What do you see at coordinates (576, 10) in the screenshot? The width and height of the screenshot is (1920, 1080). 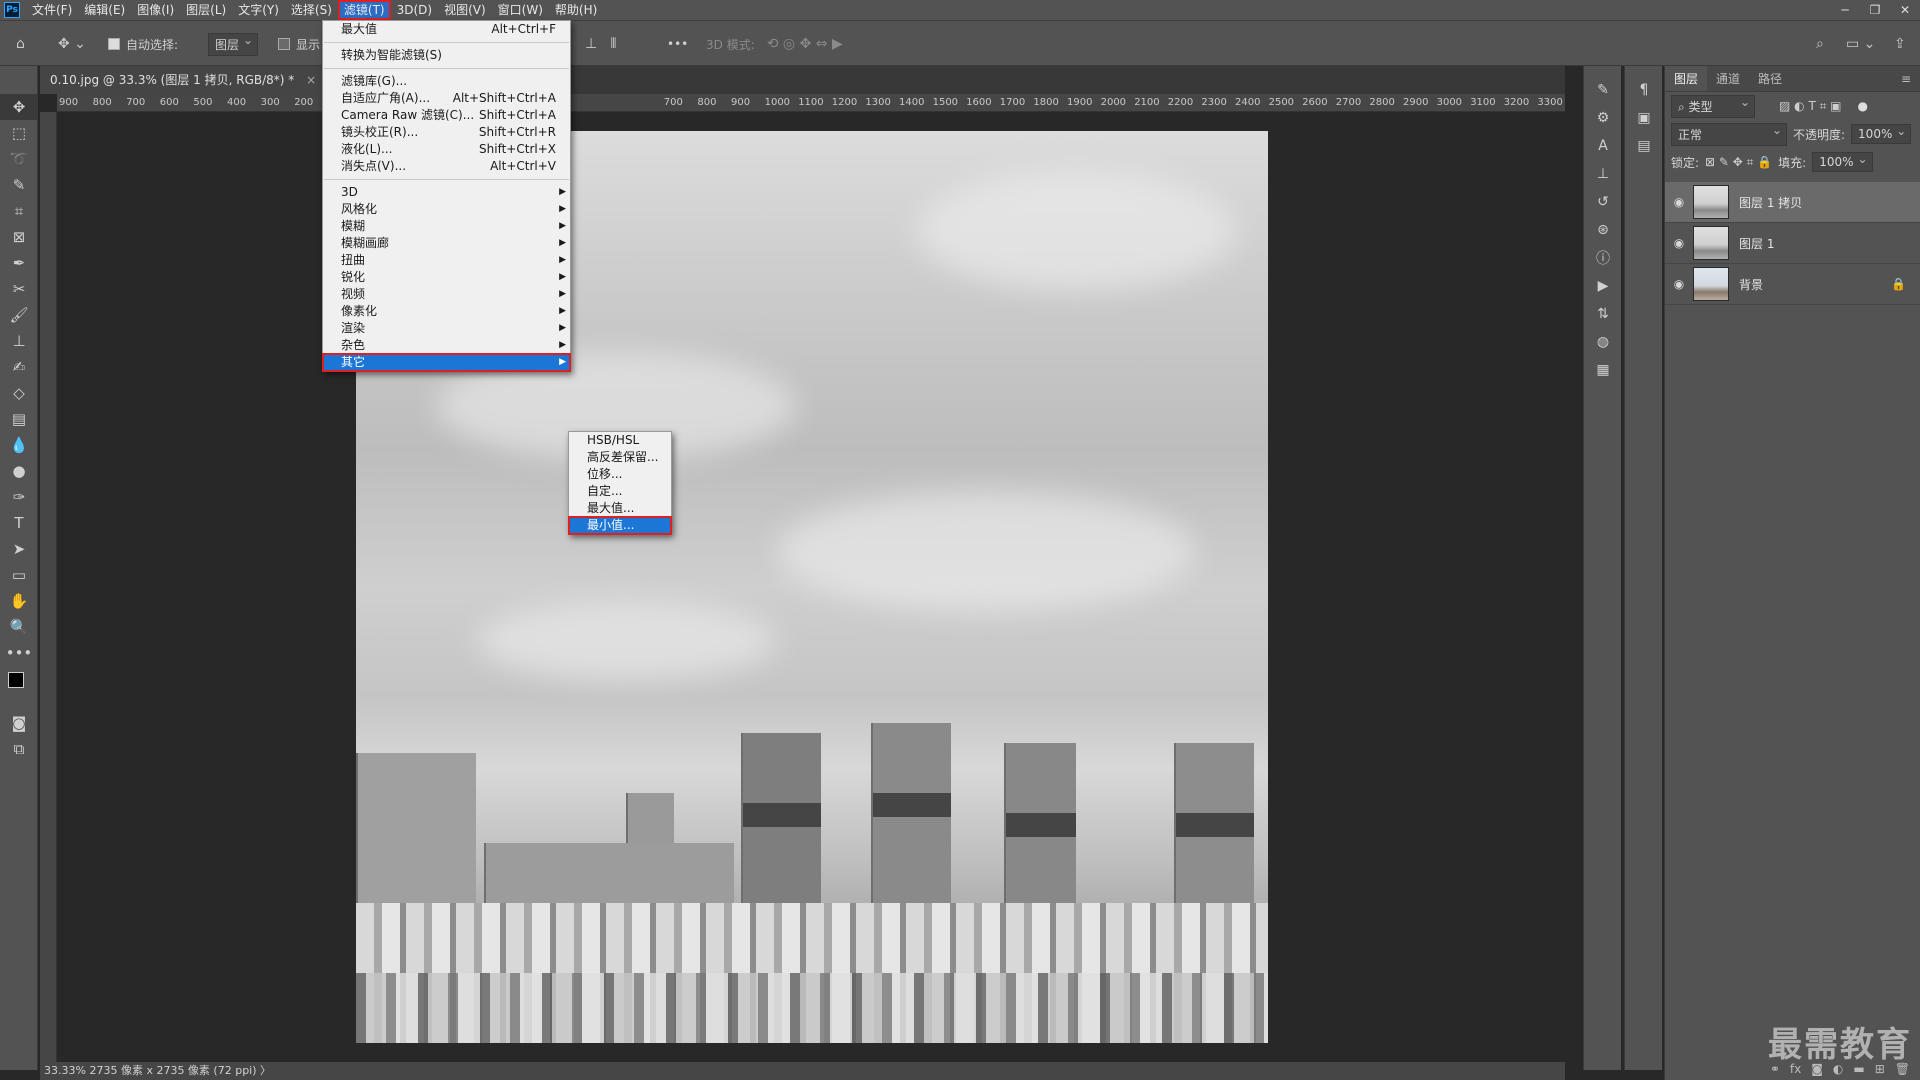 I see `menu-item: 帮助(H)` at bounding box center [576, 10].